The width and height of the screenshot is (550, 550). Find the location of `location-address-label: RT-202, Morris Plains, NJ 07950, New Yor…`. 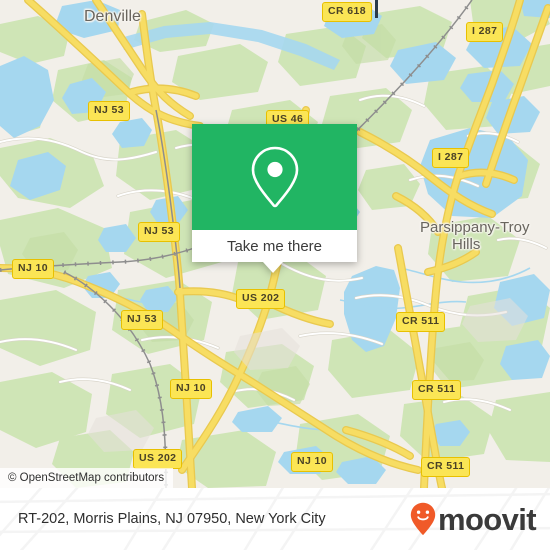

location-address-label: RT-202, Morris Plains, NJ 07950, New Yor… is located at coordinates (172, 519).